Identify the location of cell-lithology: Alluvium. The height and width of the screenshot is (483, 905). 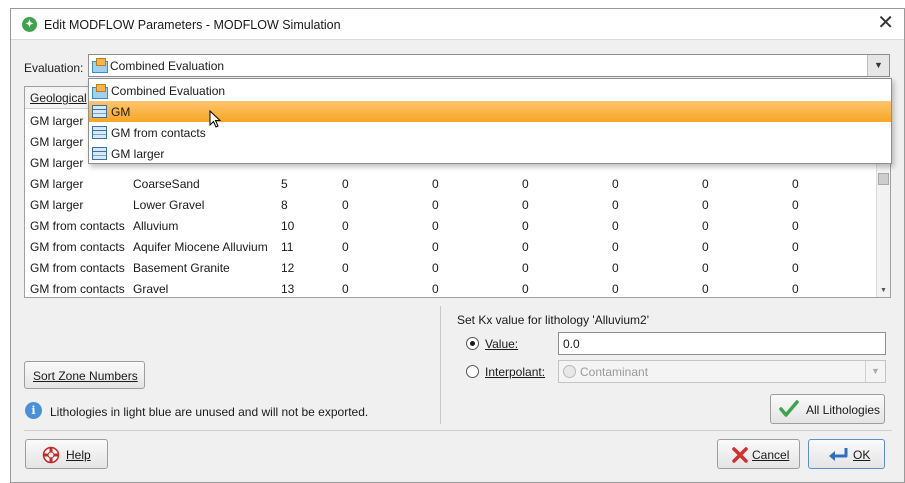
(156, 226).